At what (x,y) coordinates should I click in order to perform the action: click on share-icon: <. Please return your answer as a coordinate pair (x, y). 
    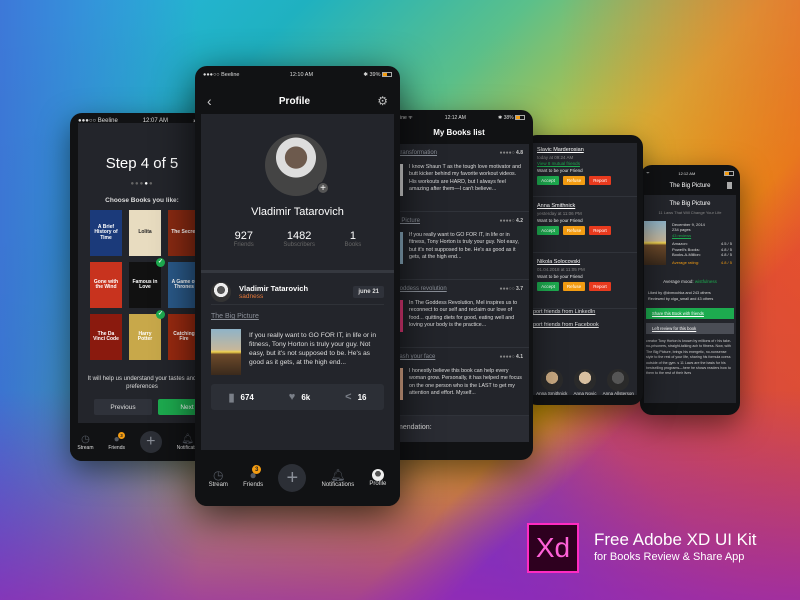
    Looking at the image, I should click on (348, 397).